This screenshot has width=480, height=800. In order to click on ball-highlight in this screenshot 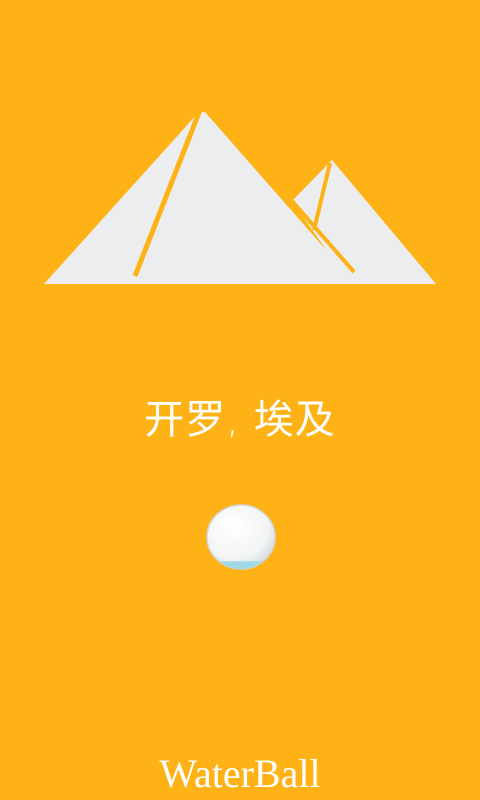, I will do `click(231, 523)`.